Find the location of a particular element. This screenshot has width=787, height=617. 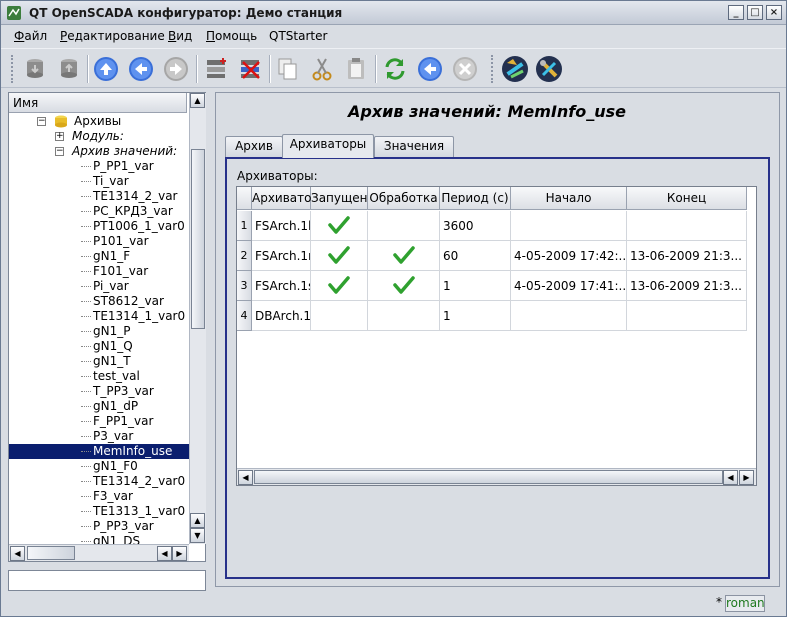

menu-item: Вид is located at coordinates (180, 36).